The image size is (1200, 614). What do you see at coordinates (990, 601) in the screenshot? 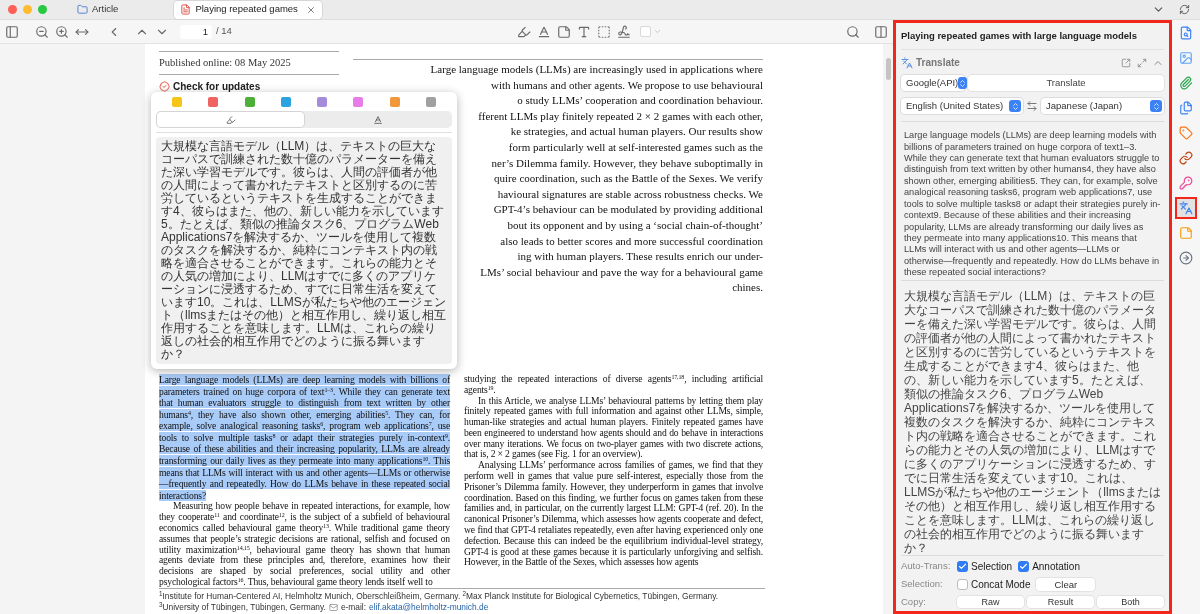
I see `copy-button: Raw` at bounding box center [990, 601].